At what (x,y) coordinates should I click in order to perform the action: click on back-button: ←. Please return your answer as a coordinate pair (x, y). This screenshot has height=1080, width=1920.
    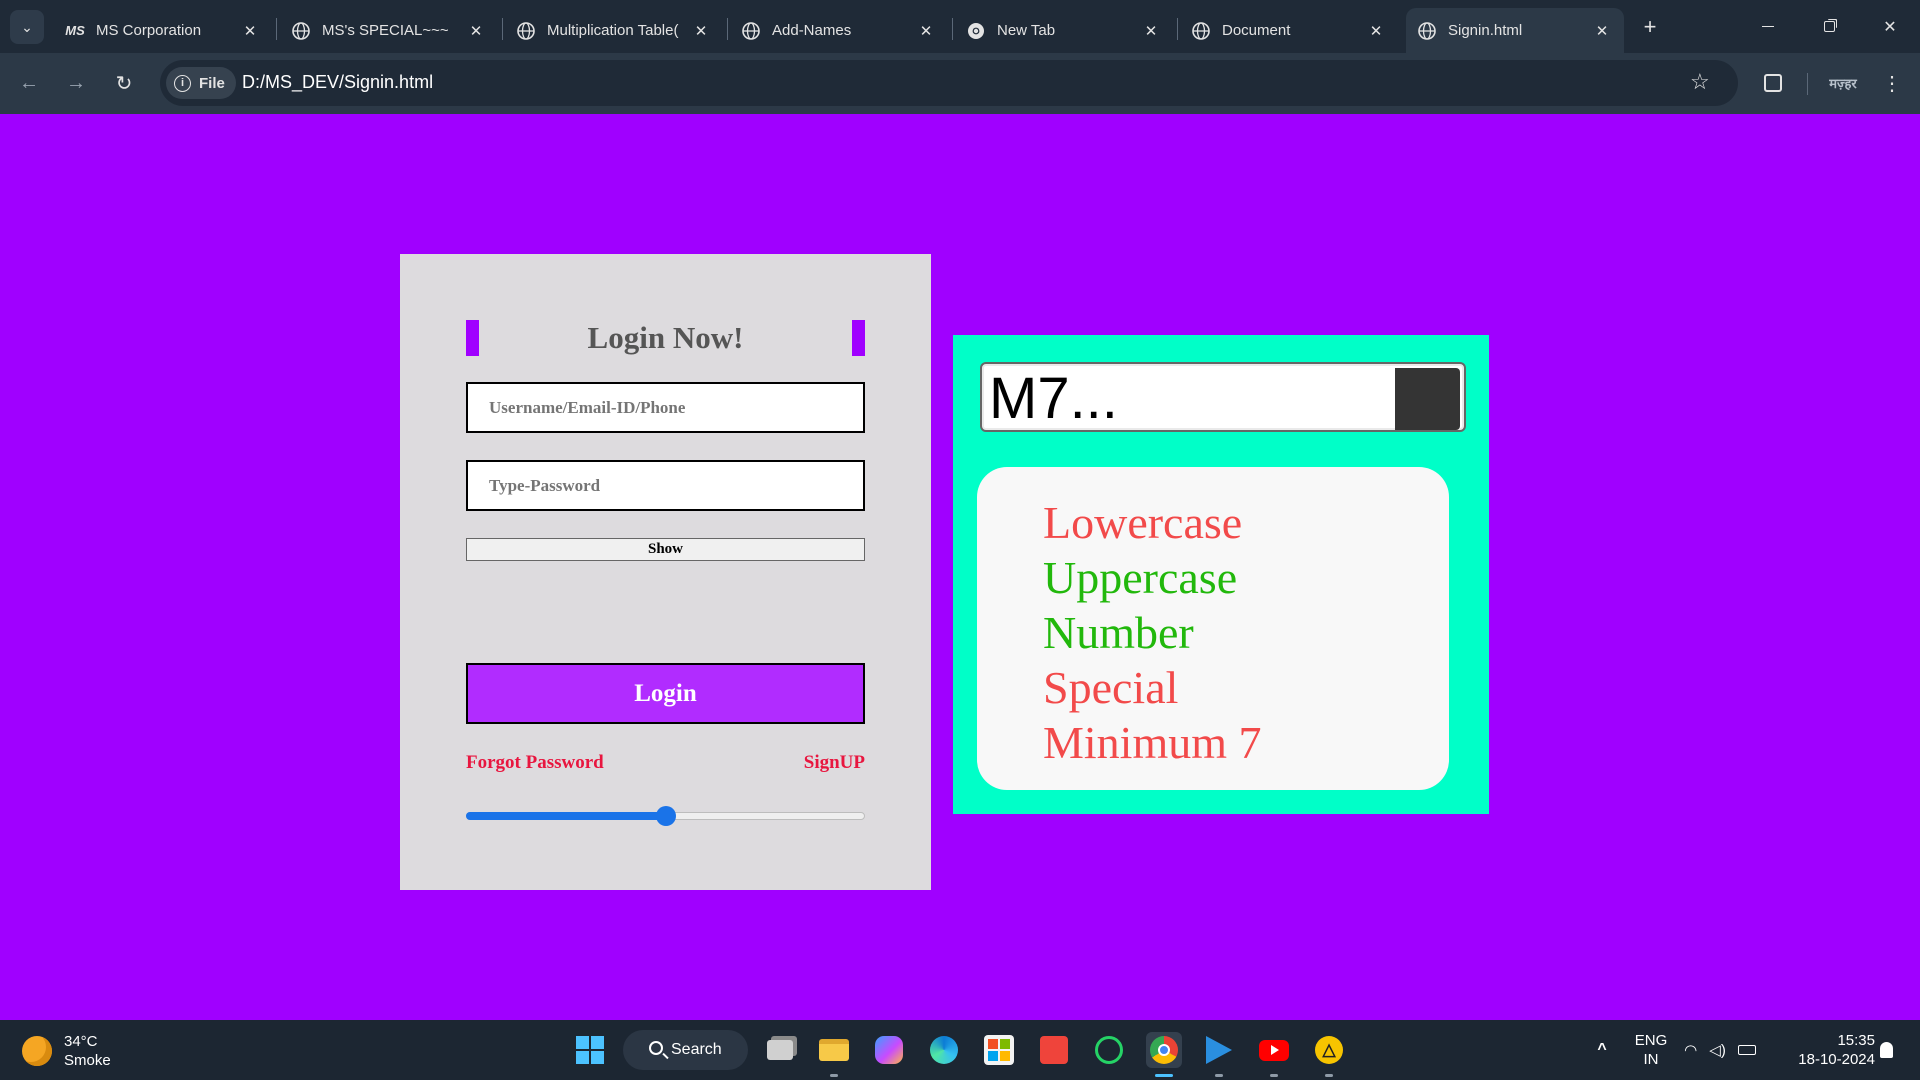
    Looking at the image, I should click on (29, 83).